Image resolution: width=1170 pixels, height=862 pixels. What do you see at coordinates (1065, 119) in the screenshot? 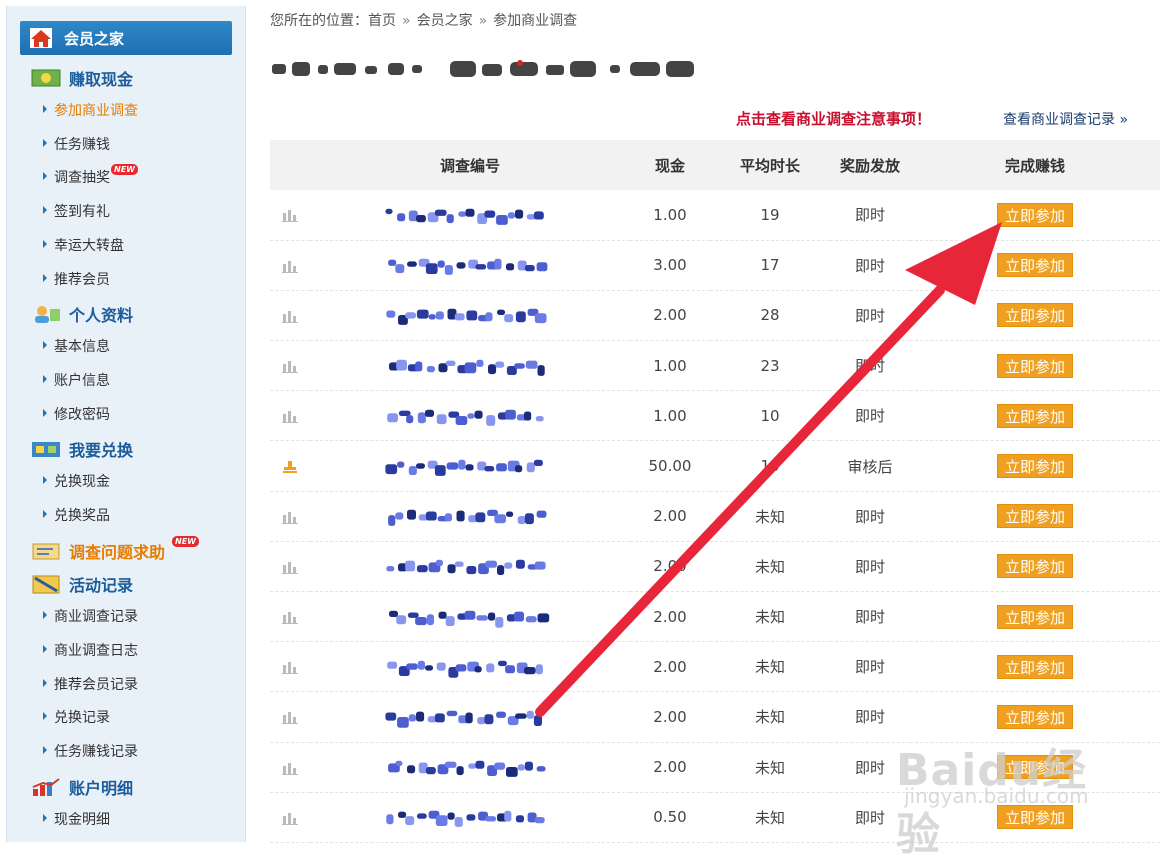
I see `view-survey-records-link: 查看商业调查记录 »` at bounding box center [1065, 119].